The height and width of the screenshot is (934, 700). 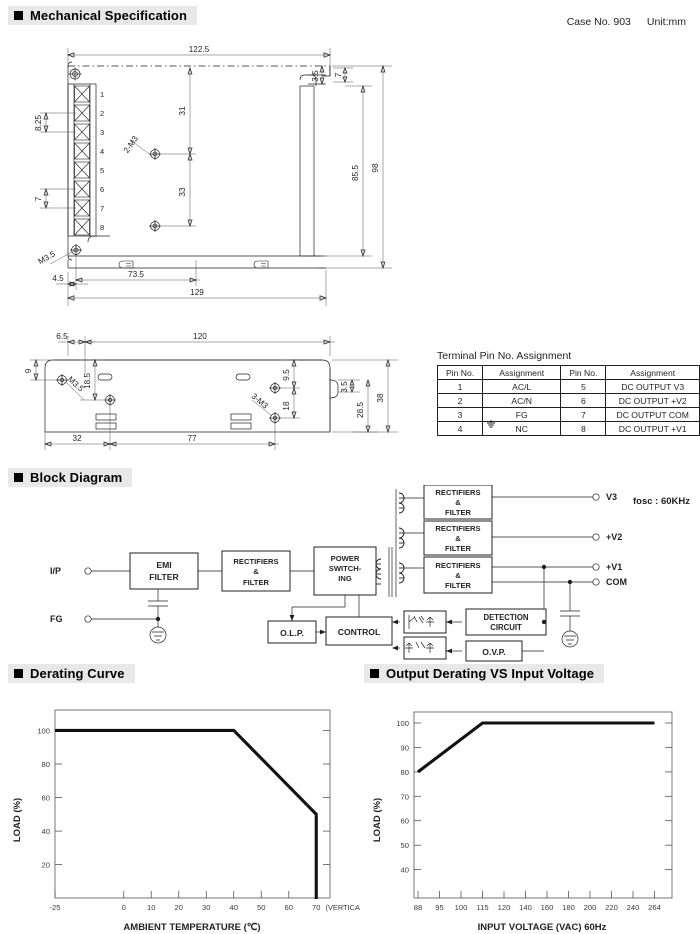 What do you see at coordinates (568, 907) in the screenshot?
I see `xtick-180: 180` at bounding box center [568, 907].